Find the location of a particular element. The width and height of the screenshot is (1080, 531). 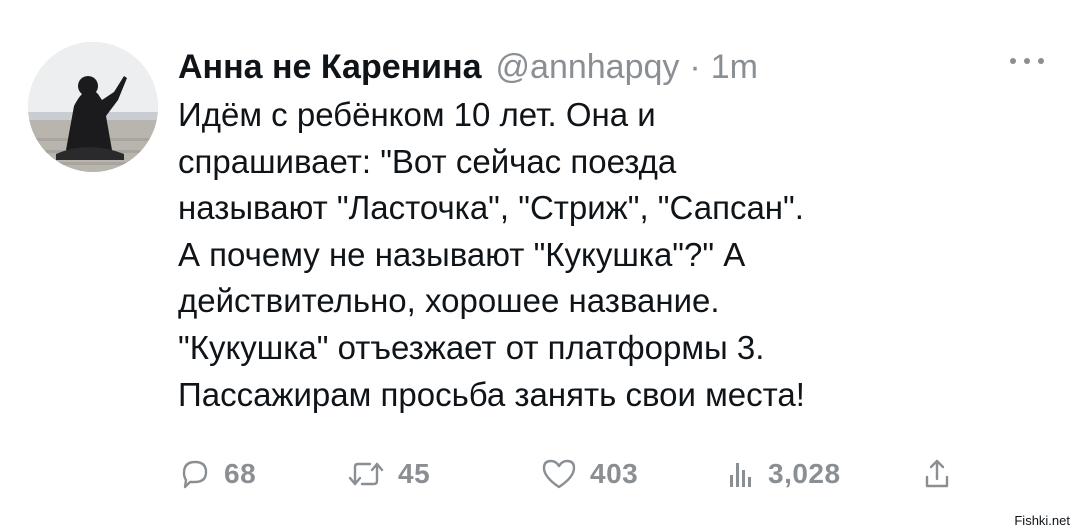

share-icon is located at coordinates (937, 474).